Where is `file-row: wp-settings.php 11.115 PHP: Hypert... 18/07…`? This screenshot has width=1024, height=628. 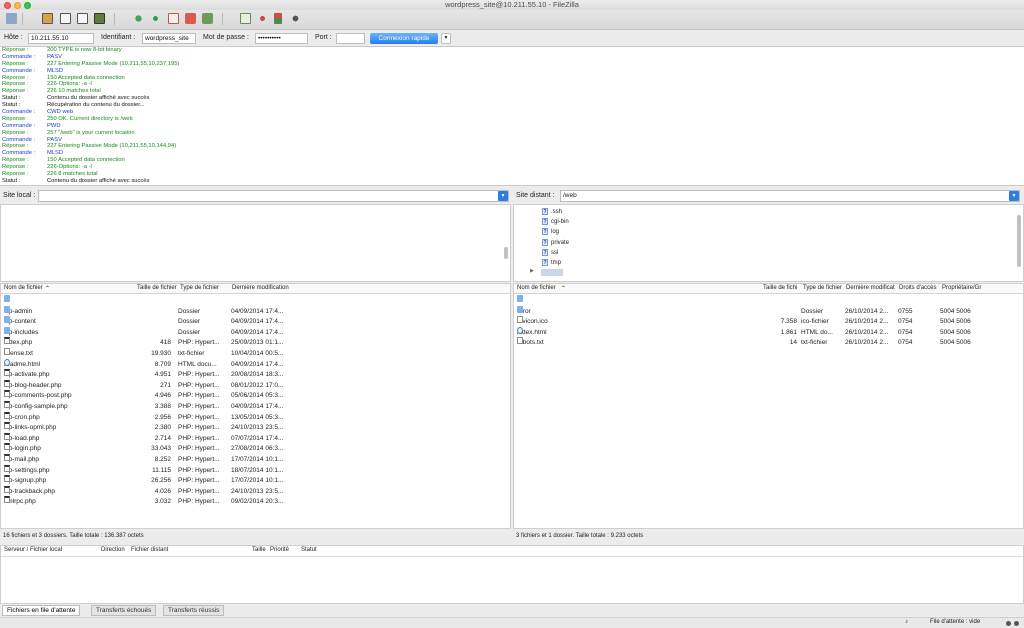
file-row: wp-settings.php 11.115 PHP: Hypert... 18/07… is located at coordinates (255, 470).